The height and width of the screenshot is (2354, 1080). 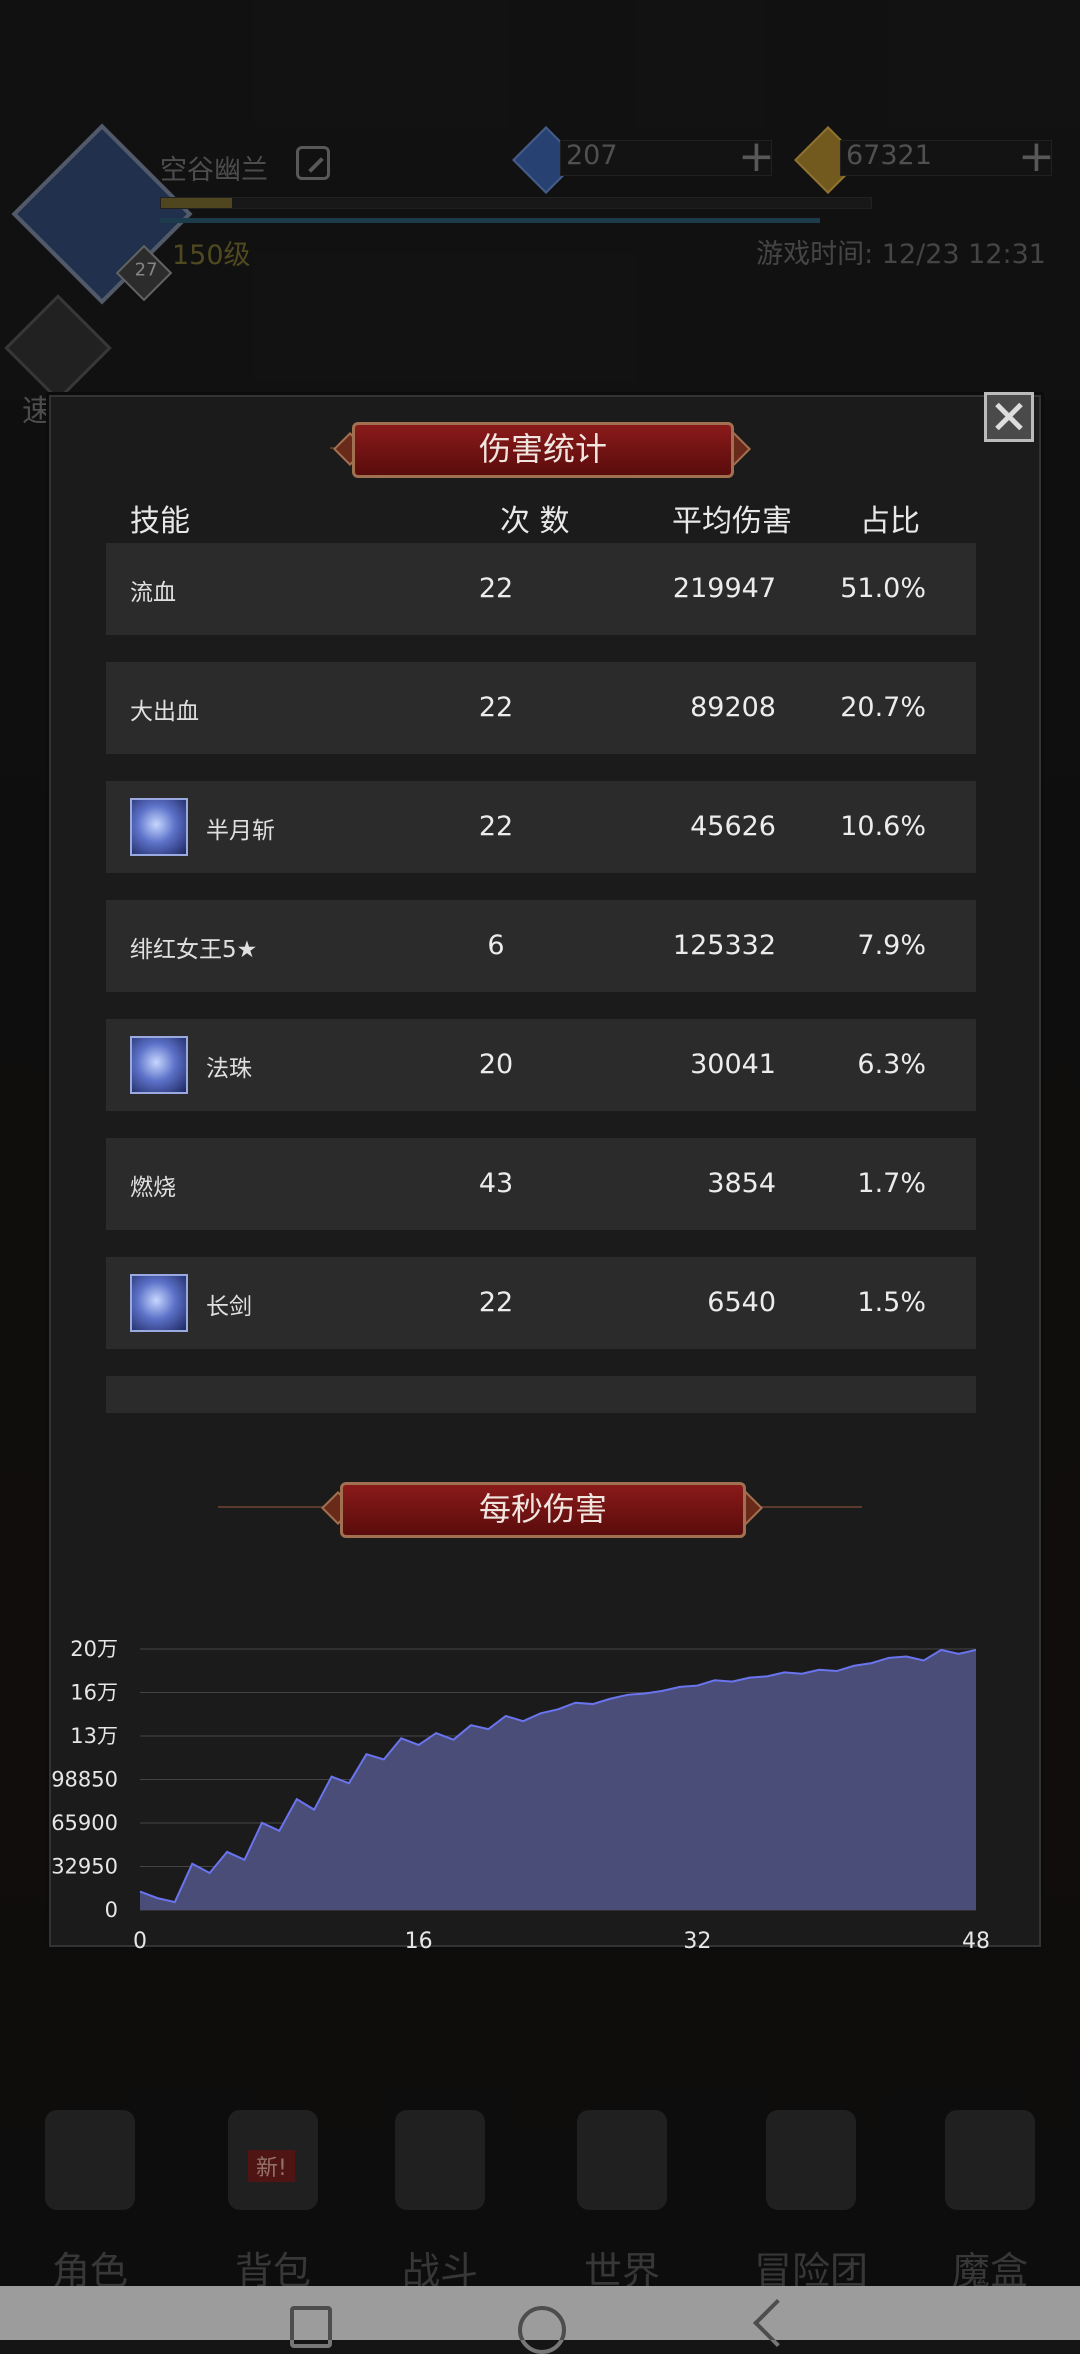 I want to click on crescent-moon-icon, so click(x=159, y=827).